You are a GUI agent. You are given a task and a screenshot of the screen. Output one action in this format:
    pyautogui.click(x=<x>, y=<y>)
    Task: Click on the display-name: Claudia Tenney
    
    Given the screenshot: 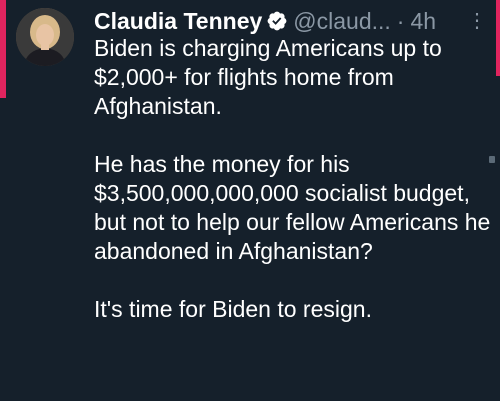 What is the action you would take?
    pyautogui.click(x=178, y=21)
    